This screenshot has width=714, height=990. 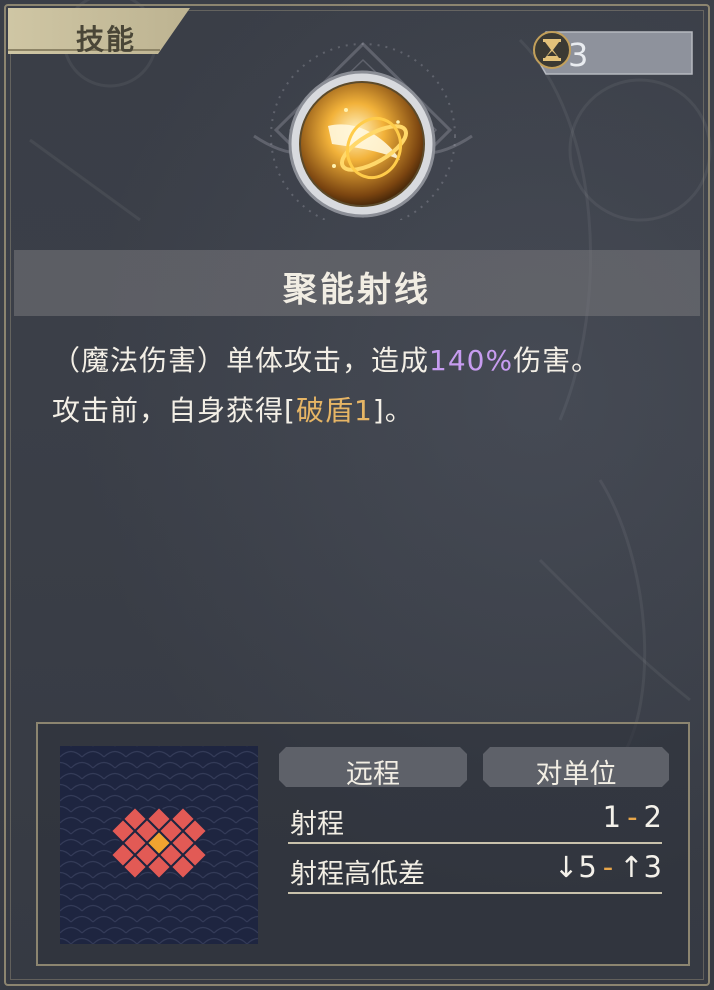 What do you see at coordinates (241, 360) in the screenshot?
I see `description-line-1-prefix: （魔法伤害）单体攻击，造成` at bounding box center [241, 360].